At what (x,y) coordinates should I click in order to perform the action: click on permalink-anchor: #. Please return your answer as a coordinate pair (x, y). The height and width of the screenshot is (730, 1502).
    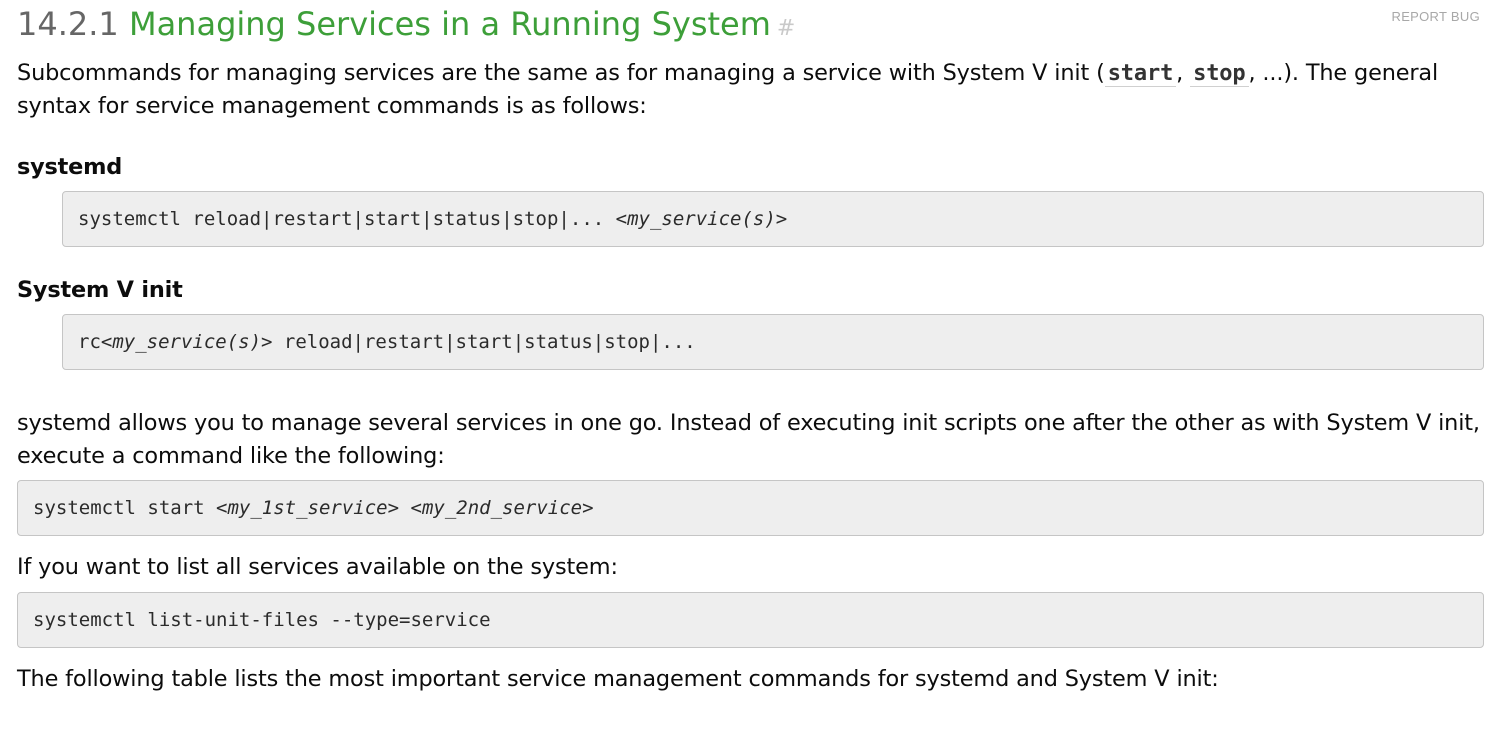
    Looking at the image, I should click on (786, 28).